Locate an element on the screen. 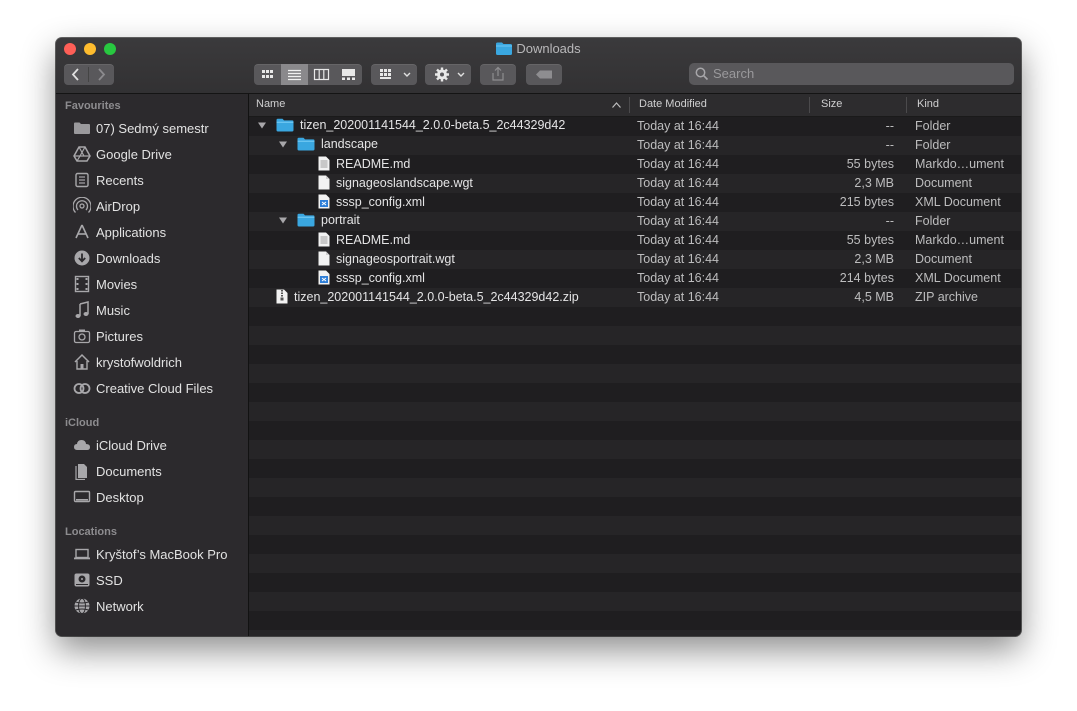 The height and width of the screenshot is (711, 1077). gallery-view-button is located at coordinates (348, 74).